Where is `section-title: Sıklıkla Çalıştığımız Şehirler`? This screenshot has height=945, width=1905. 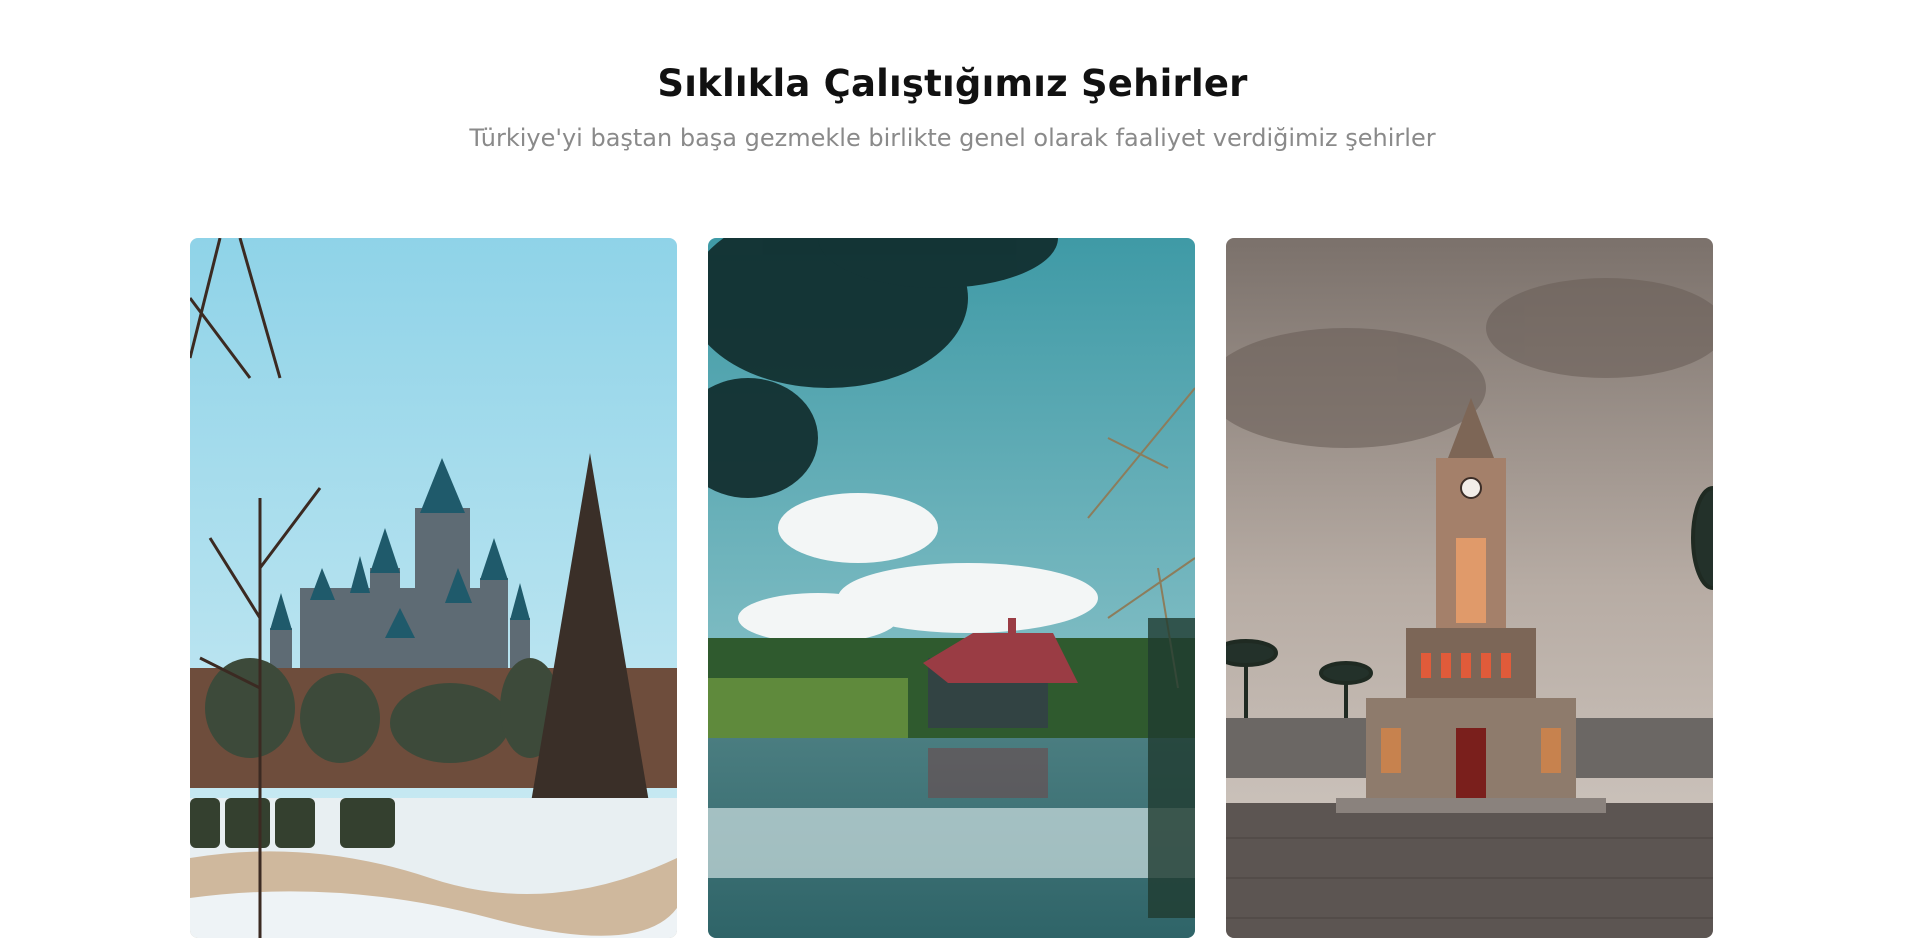 section-title: Sıklıkla Çalıştığımız Şehirler is located at coordinates (952, 83).